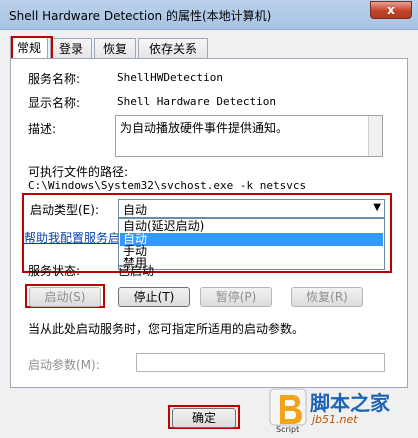  I want to click on tab-dependencies: 依存关系, so click(173, 49).